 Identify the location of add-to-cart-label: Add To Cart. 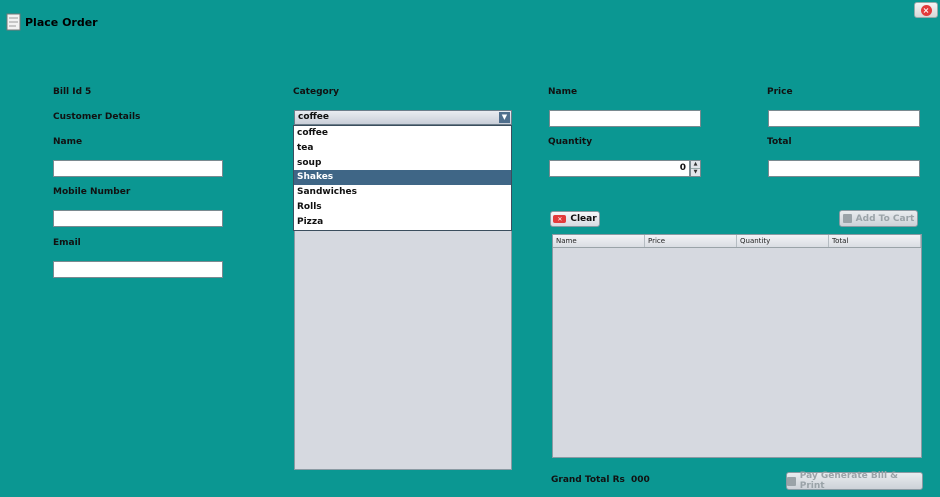
(885, 218).